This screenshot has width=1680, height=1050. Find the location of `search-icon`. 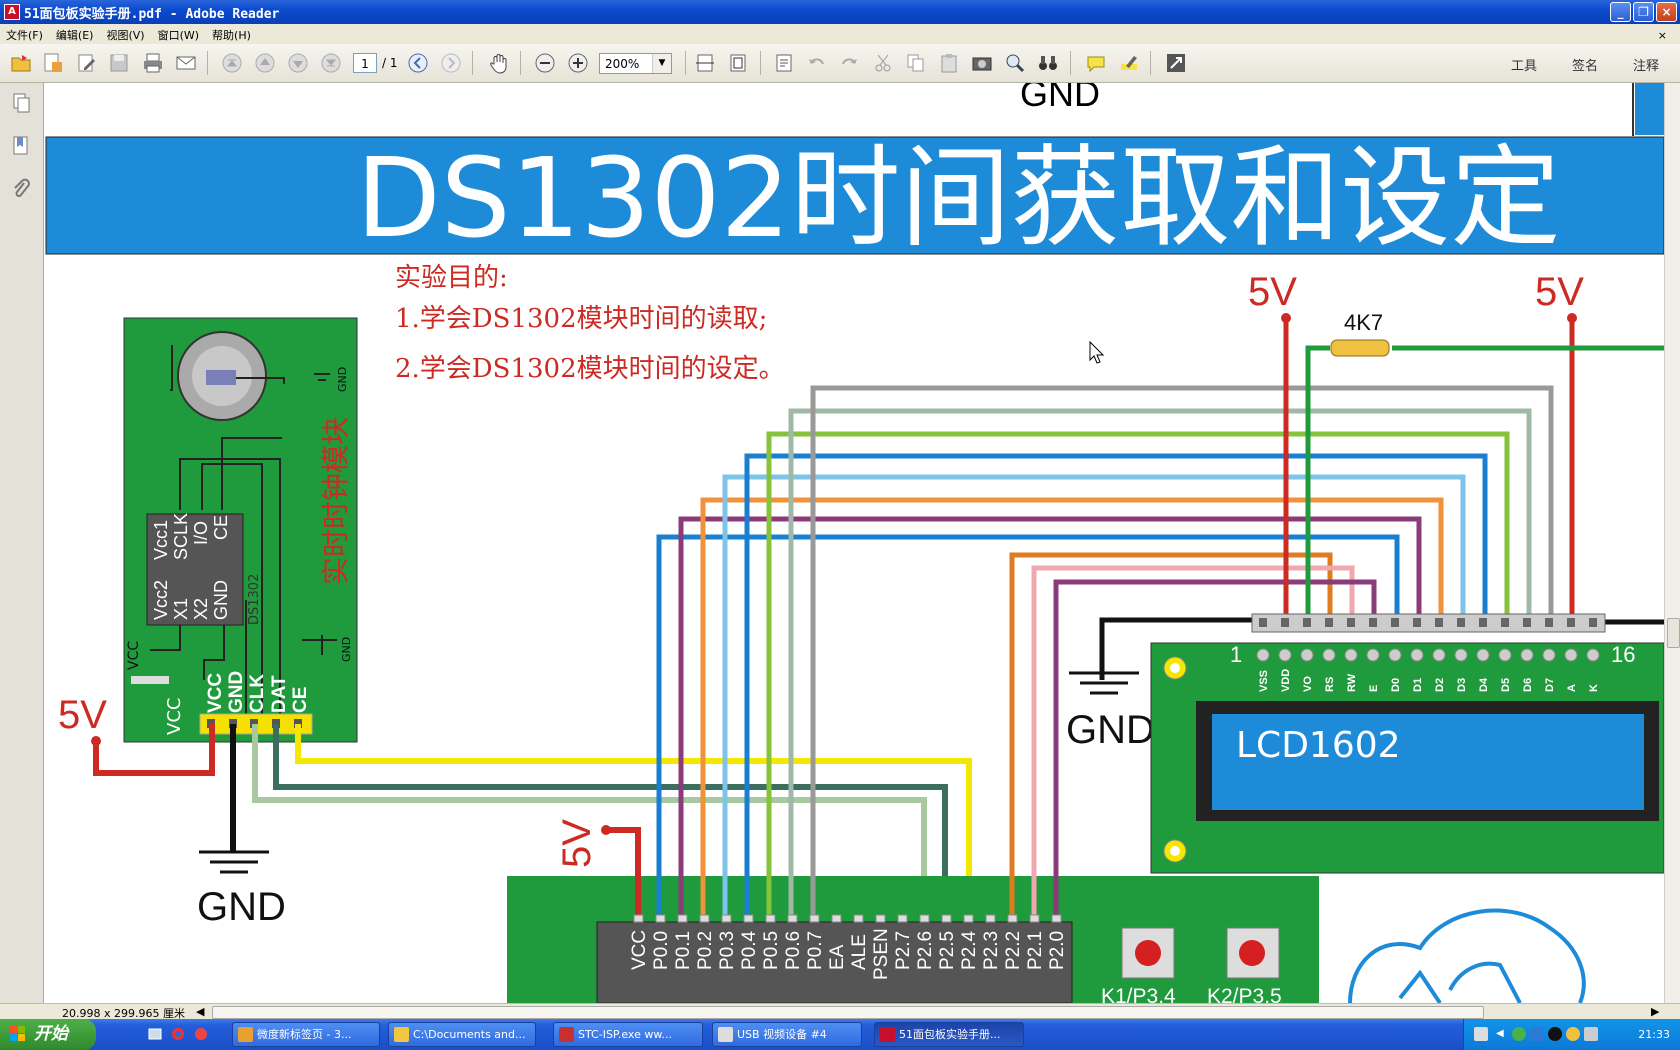

search-icon is located at coordinates (1015, 63).